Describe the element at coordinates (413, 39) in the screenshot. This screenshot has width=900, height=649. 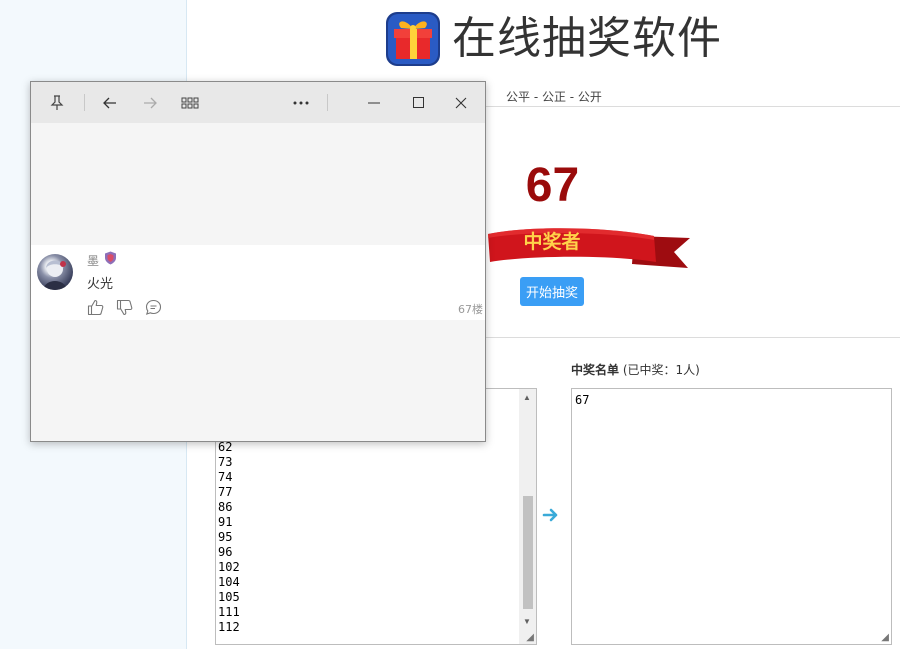
I see `gift-box-icon` at that location.